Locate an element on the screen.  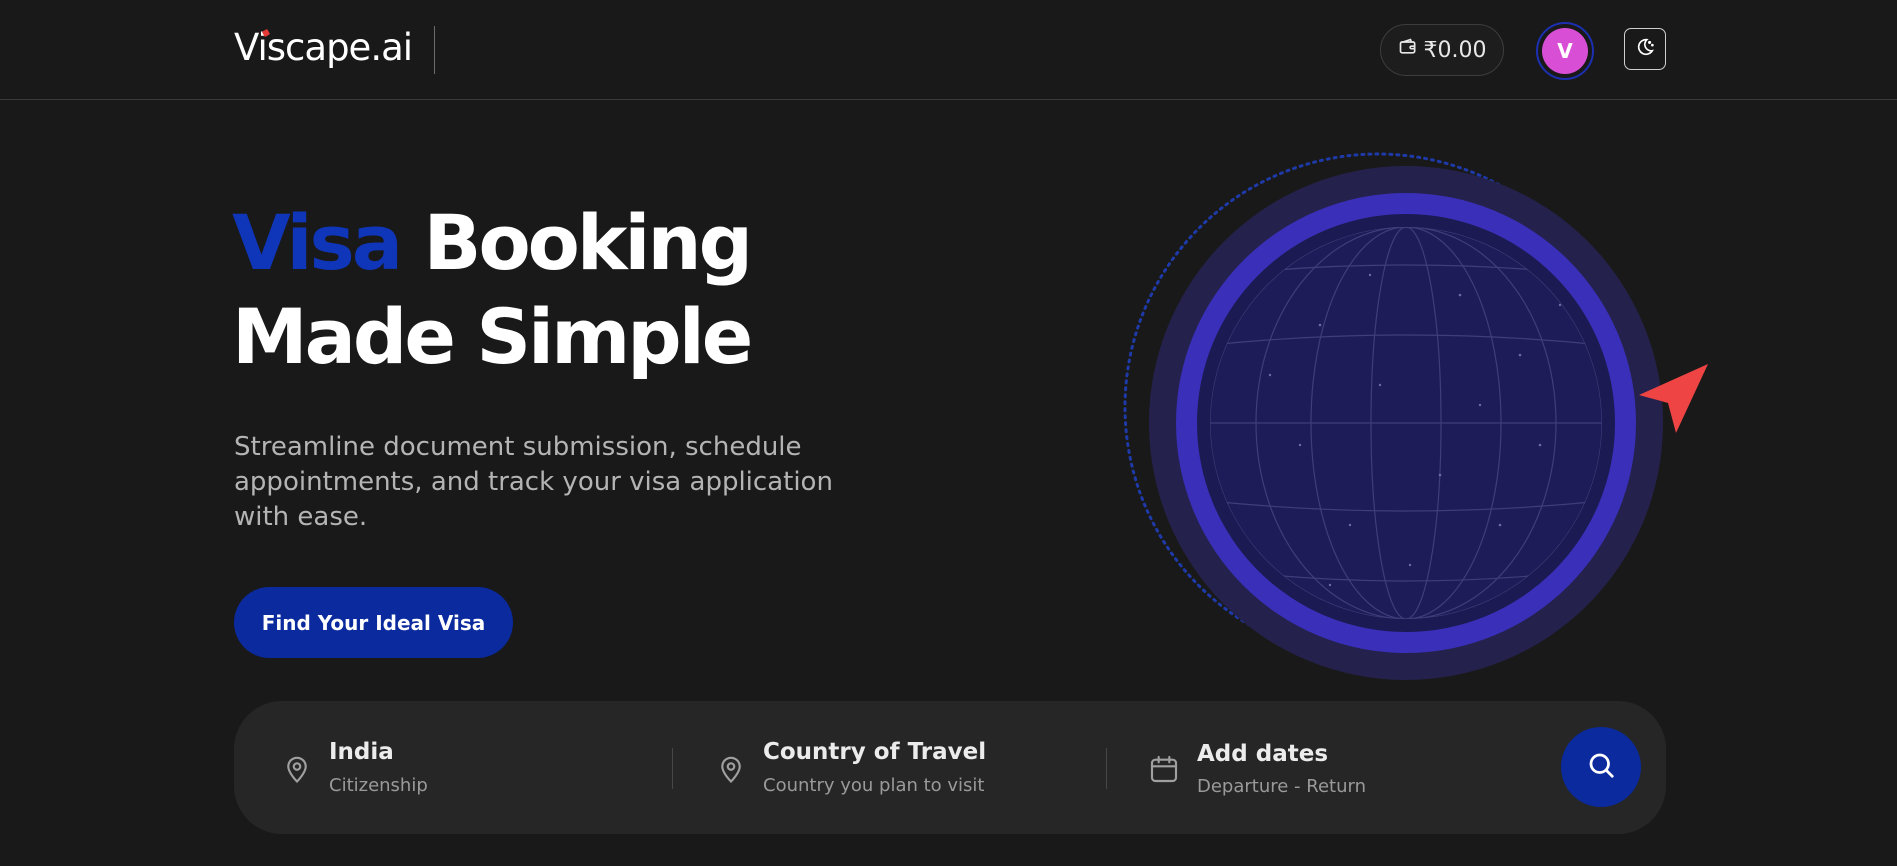
country-of-travel-hint: Country you plan to visit is located at coordinates (874, 785).